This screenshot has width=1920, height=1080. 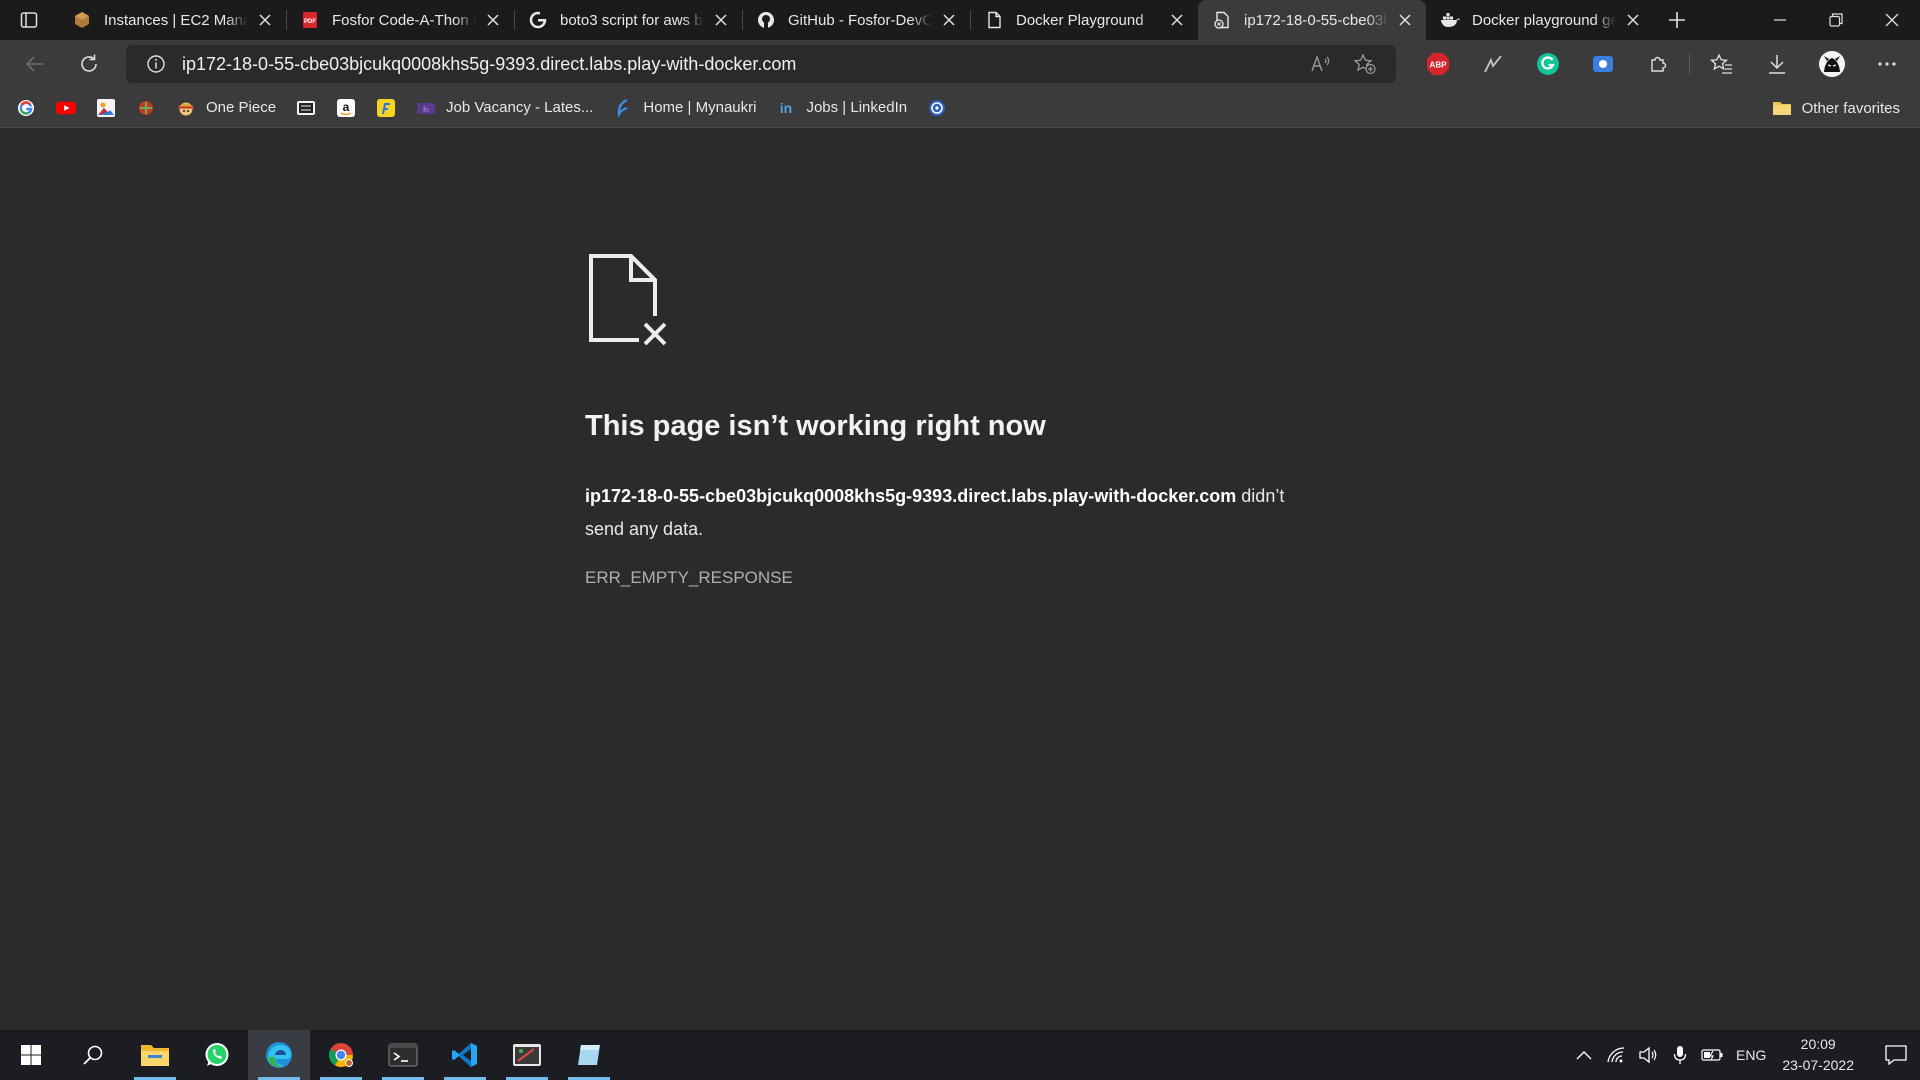 I want to click on favorite-mynaukri: Home | Mynaukri, so click(x=684, y=108).